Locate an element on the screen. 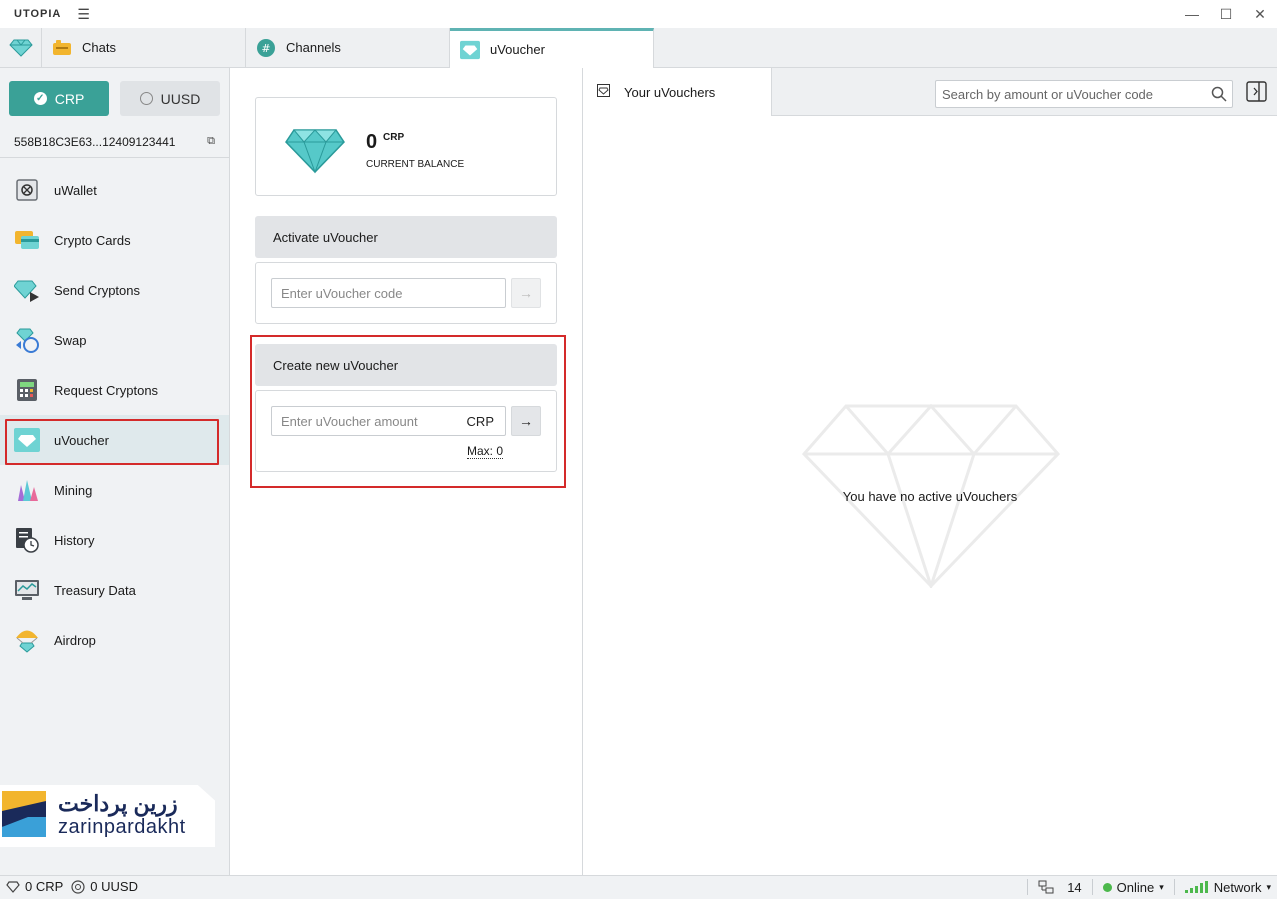 This screenshot has height=899, width=1277. title-bar: UTOPIA ☰ — ☐ ✕ is located at coordinates (638, 14).